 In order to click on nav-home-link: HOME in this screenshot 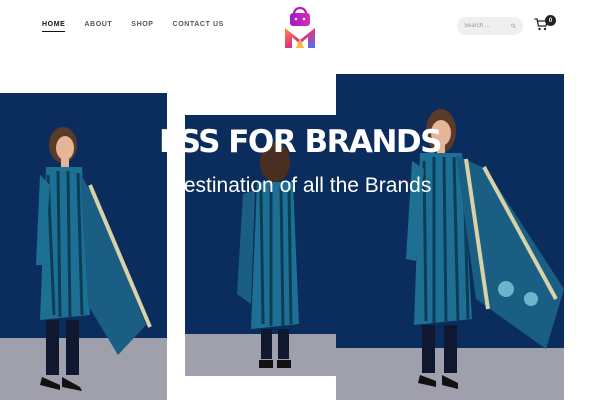, I will do `click(54, 26)`.